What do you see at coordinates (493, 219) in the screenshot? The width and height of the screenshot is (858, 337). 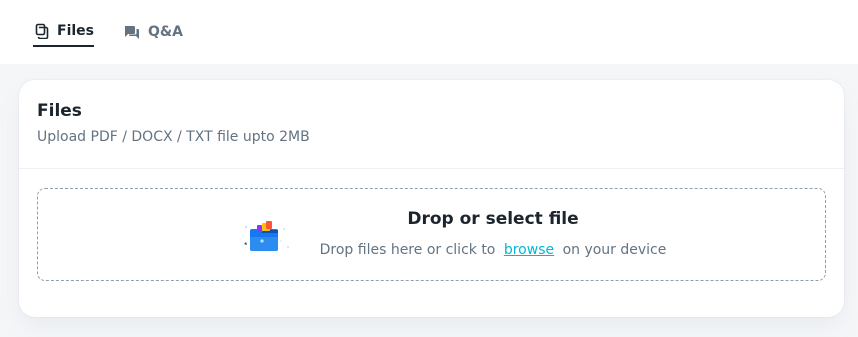 I see `dropzone-title: Drop or select file` at bounding box center [493, 219].